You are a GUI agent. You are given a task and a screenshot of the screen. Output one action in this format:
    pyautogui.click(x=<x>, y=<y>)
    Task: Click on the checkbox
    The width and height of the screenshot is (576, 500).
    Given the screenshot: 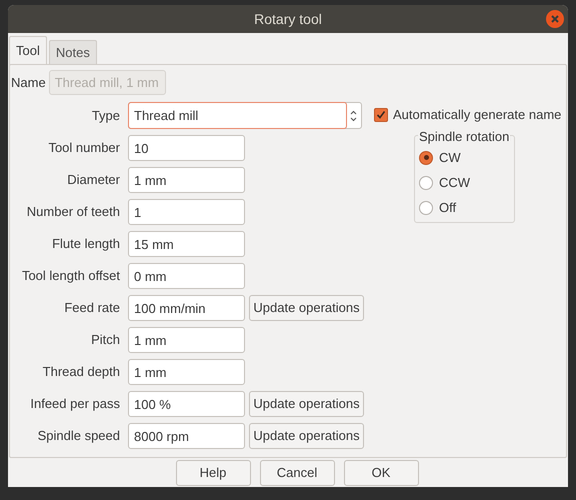 What is the action you would take?
    pyautogui.click(x=381, y=115)
    